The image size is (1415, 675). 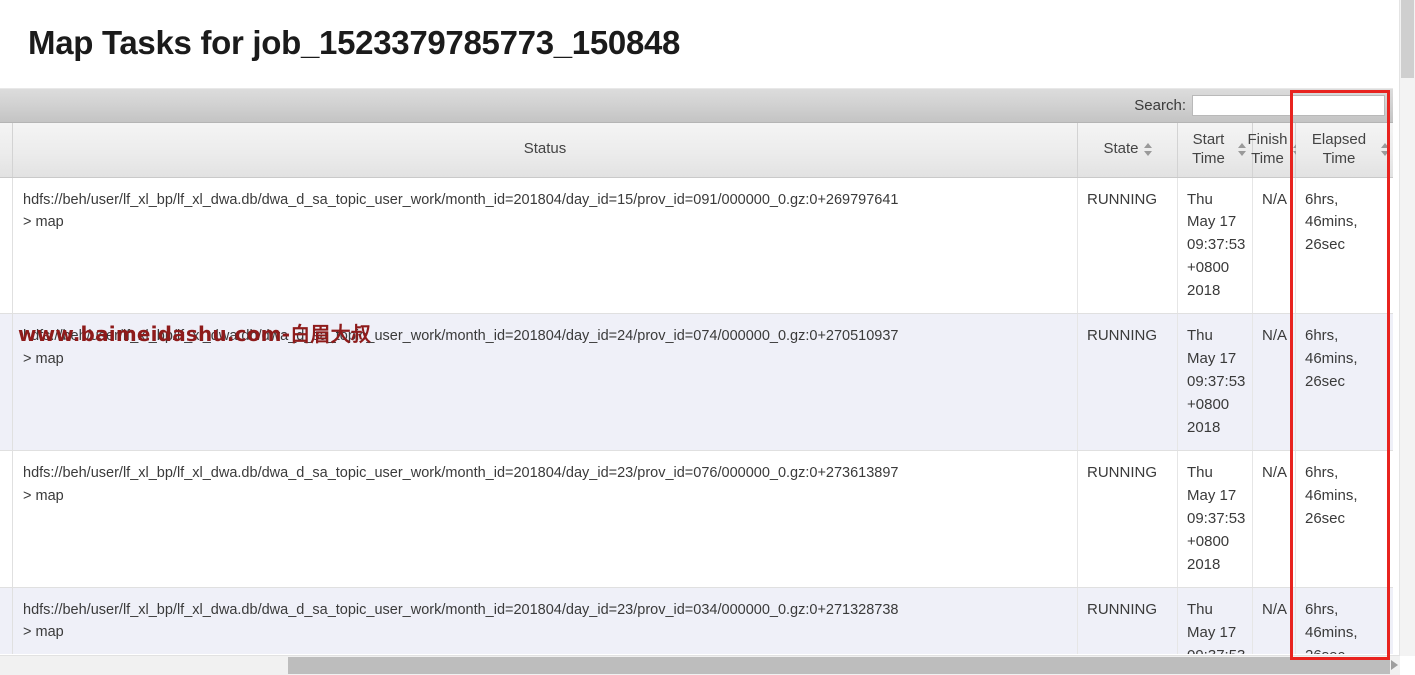 What do you see at coordinates (1339, 149) in the screenshot?
I see `column-header-elapsed-time-label: Elapsed Time` at bounding box center [1339, 149].